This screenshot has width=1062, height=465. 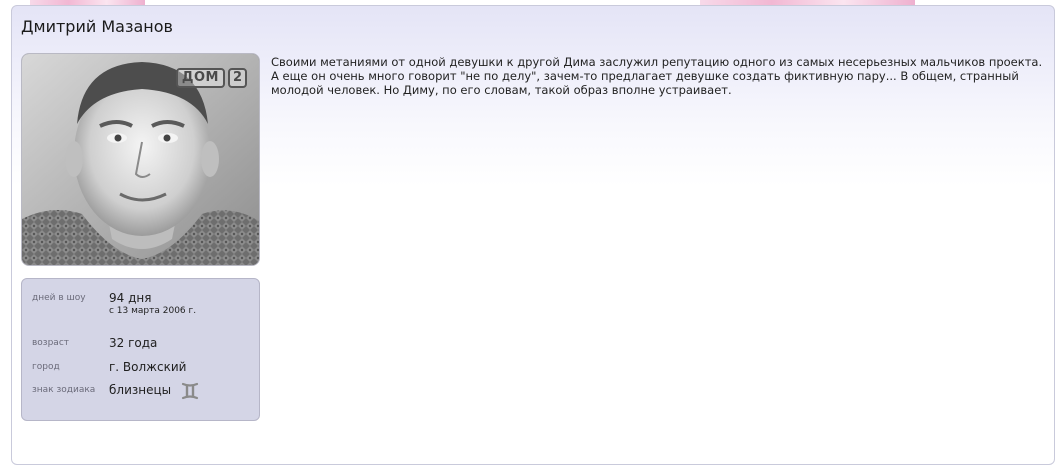 What do you see at coordinates (237, 78) in the screenshot?
I see `dom2-logo-number: 2` at bounding box center [237, 78].